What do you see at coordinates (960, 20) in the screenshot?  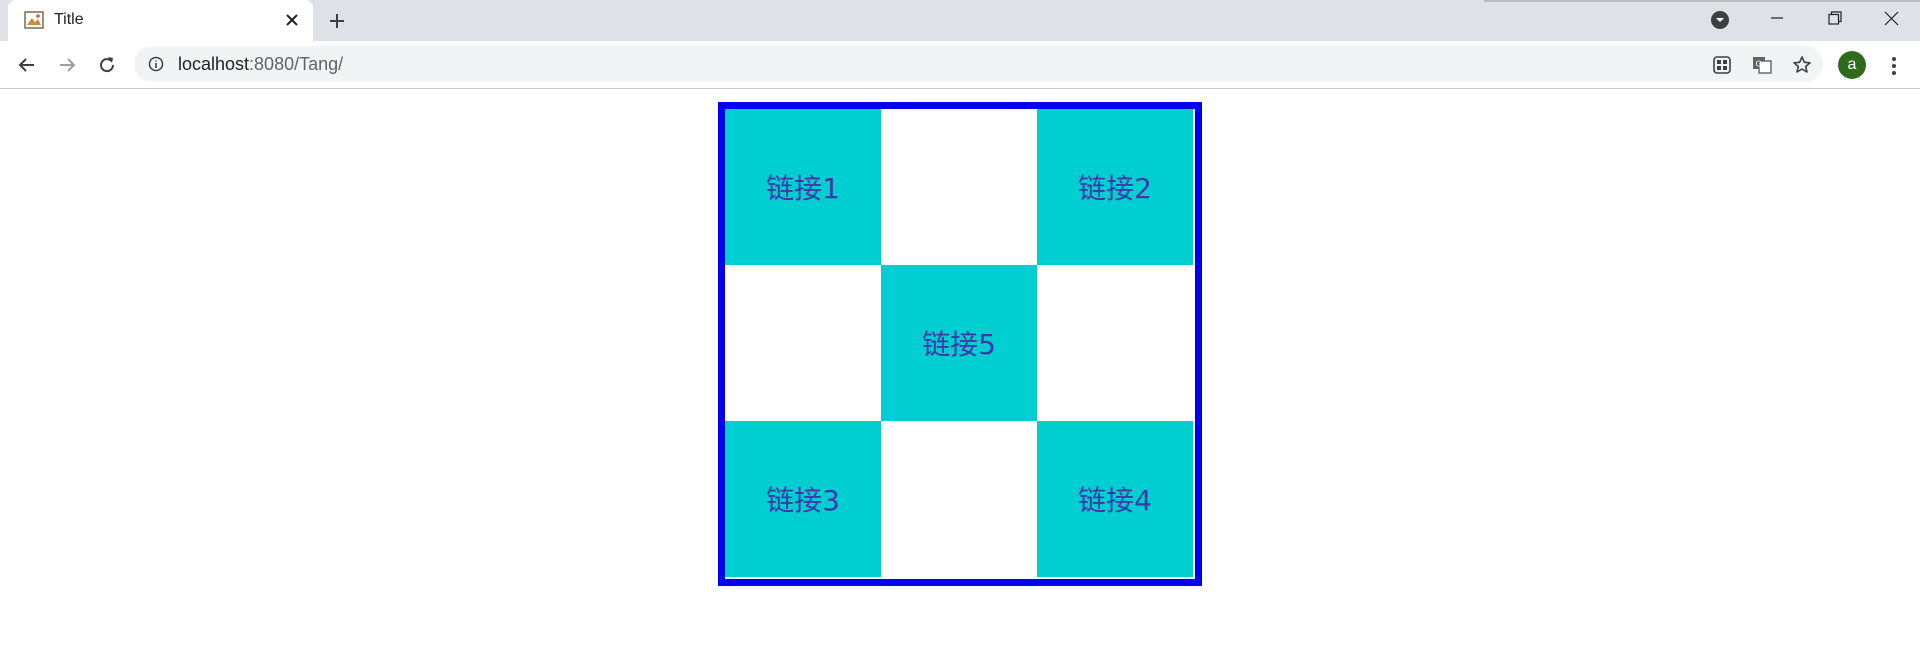 I see `tab-strip: Title` at bounding box center [960, 20].